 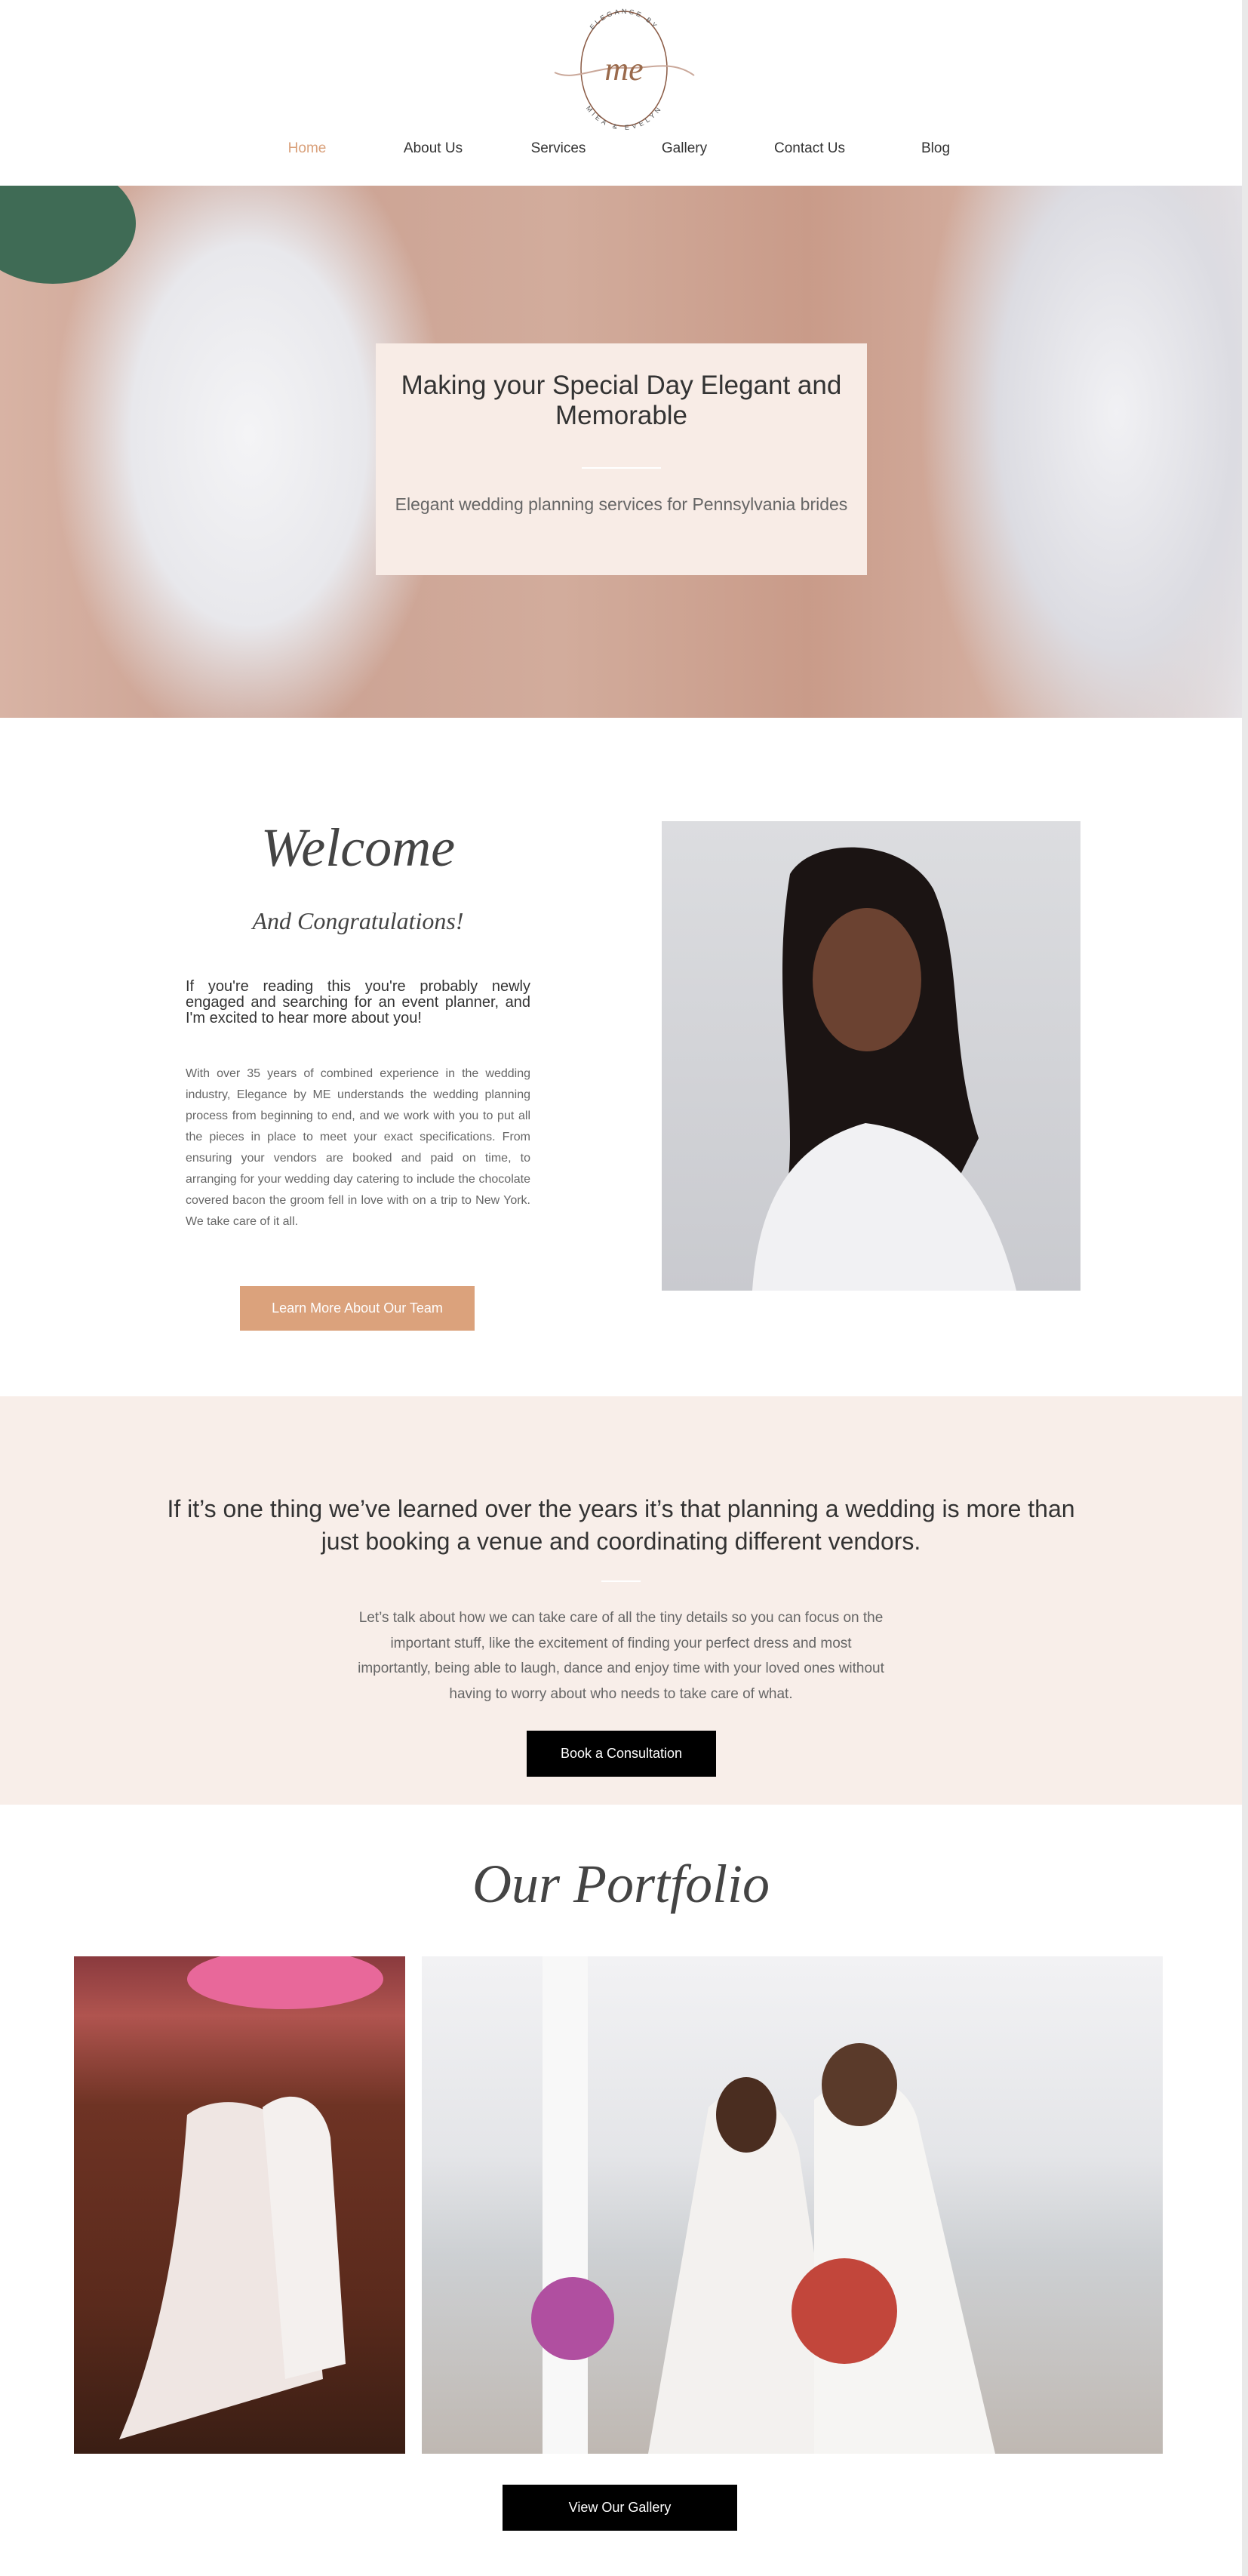 I want to click on logo: me ELEGANCE BY MIEA & EVELYN, so click(x=624, y=68).